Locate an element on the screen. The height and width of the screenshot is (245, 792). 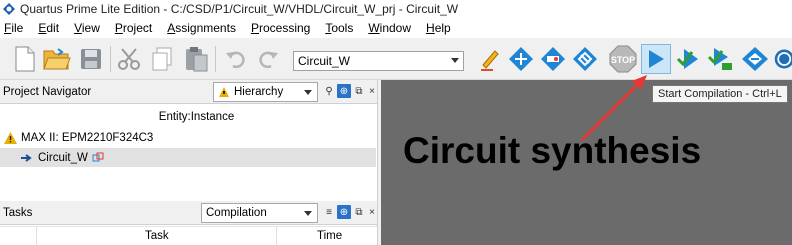
programmer-icon is located at coordinates (755, 59).